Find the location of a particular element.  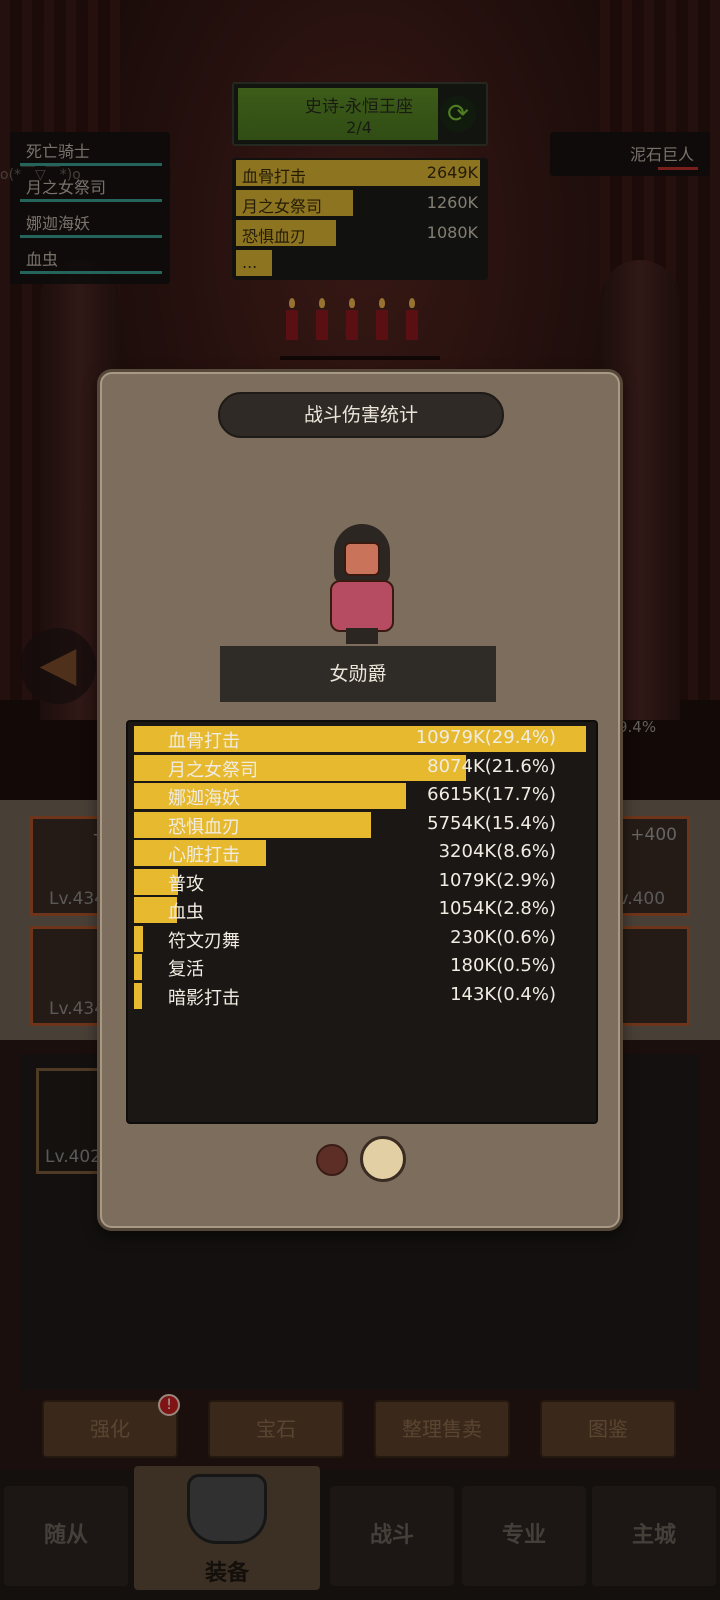

damage-value: 3204K(8.6%) is located at coordinates (497, 851).